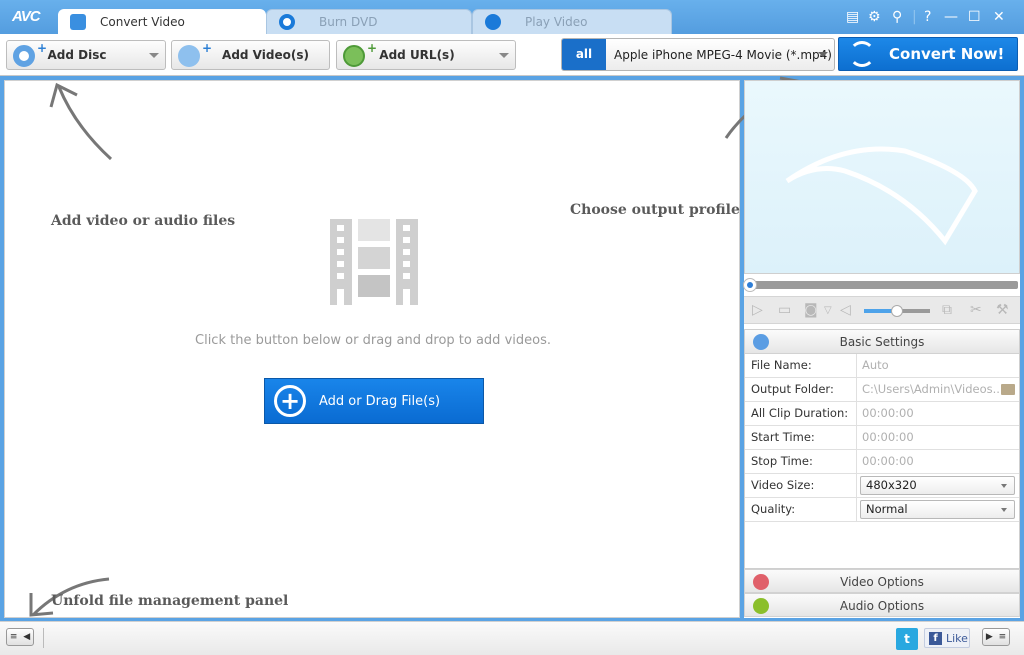 The width and height of the screenshot is (1024, 655). What do you see at coordinates (938, 437) in the screenshot?
I see `start-time-field: 00:00:00` at bounding box center [938, 437].